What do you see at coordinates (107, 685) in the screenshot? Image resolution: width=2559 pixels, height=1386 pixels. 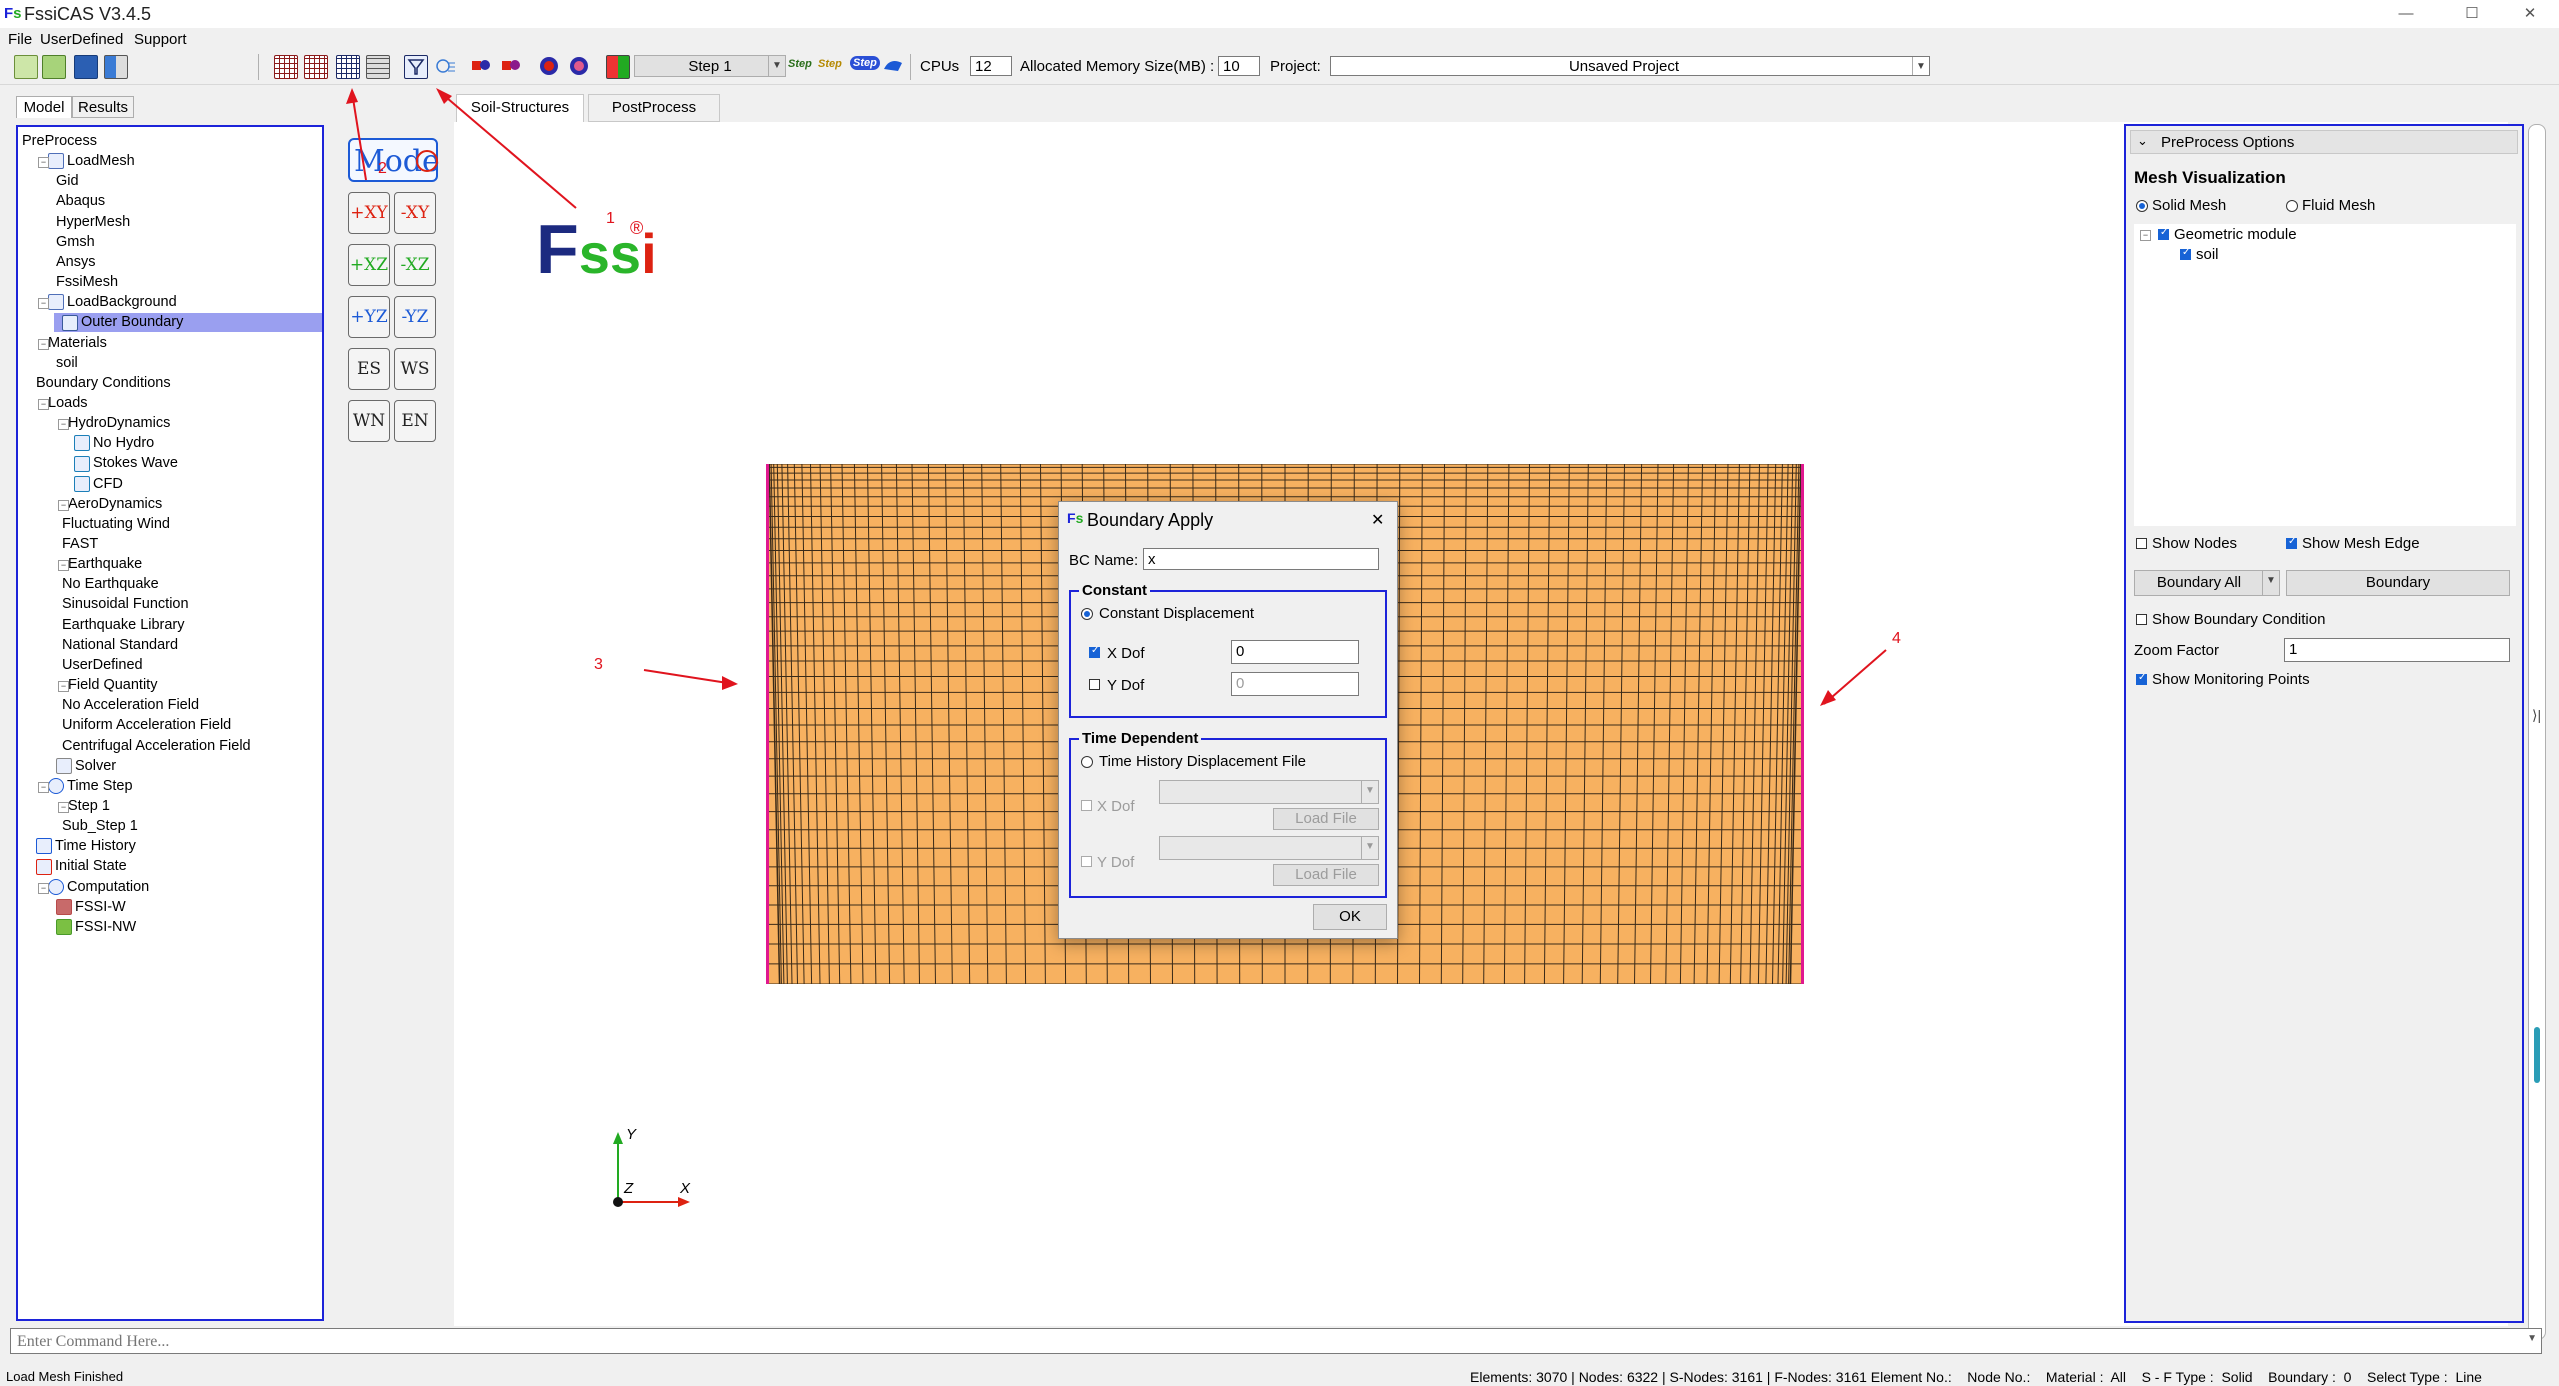 I see `tree-item: − Field Quantity` at bounding box center [107, 685].